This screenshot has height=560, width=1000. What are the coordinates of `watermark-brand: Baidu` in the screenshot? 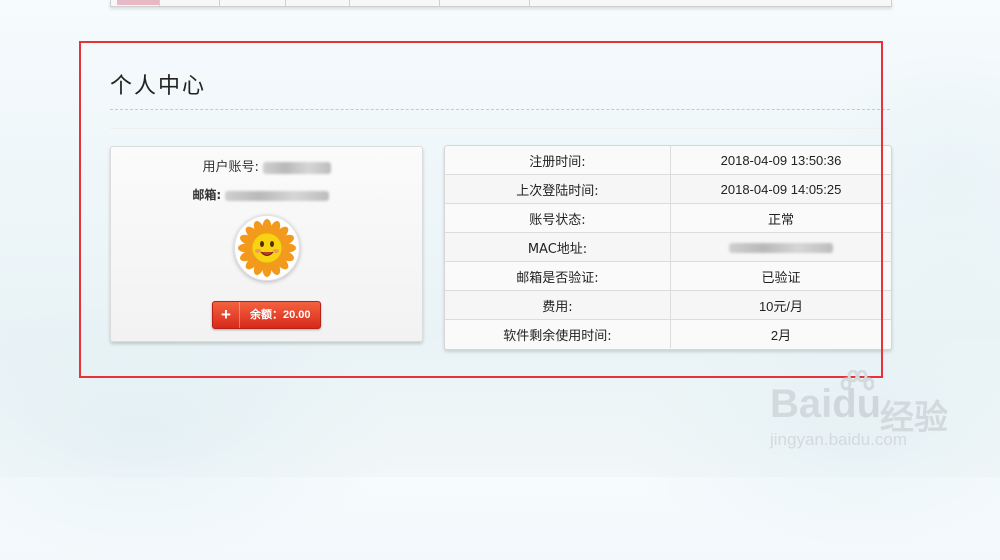 It's located at (826, 404).